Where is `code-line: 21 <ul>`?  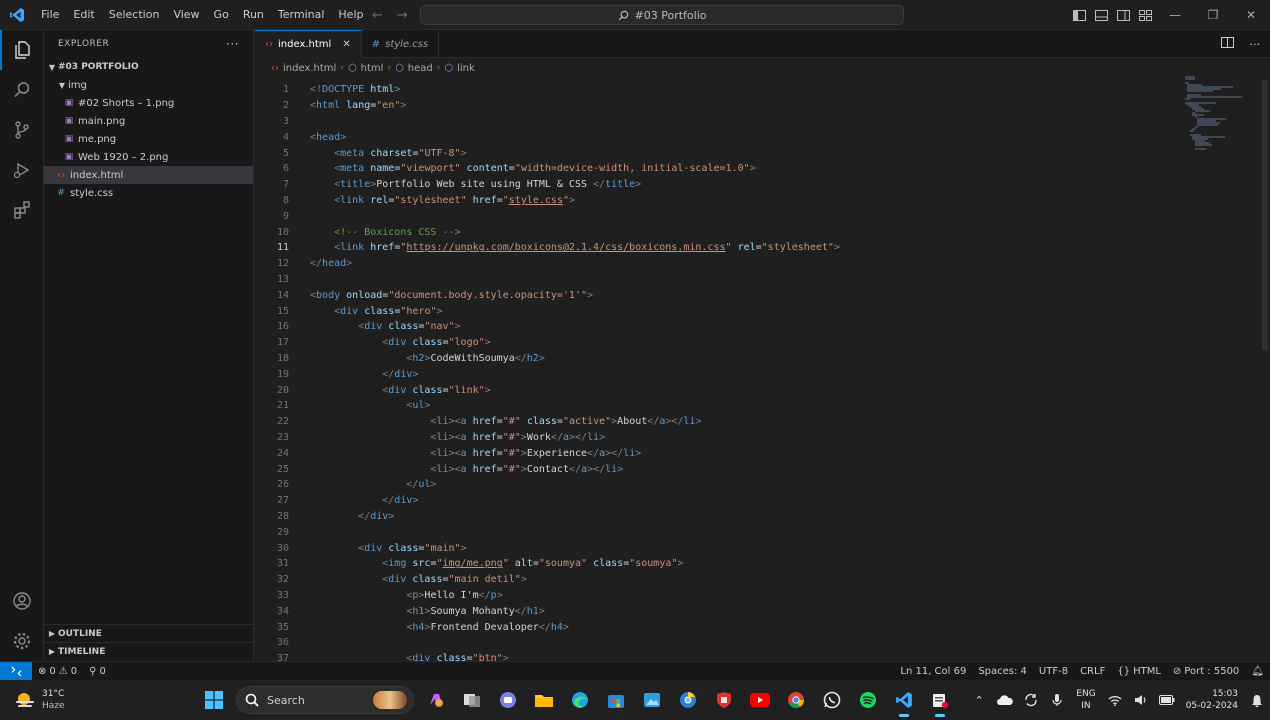 code-line: 21 <ul> is located at coordinates (720, 406).